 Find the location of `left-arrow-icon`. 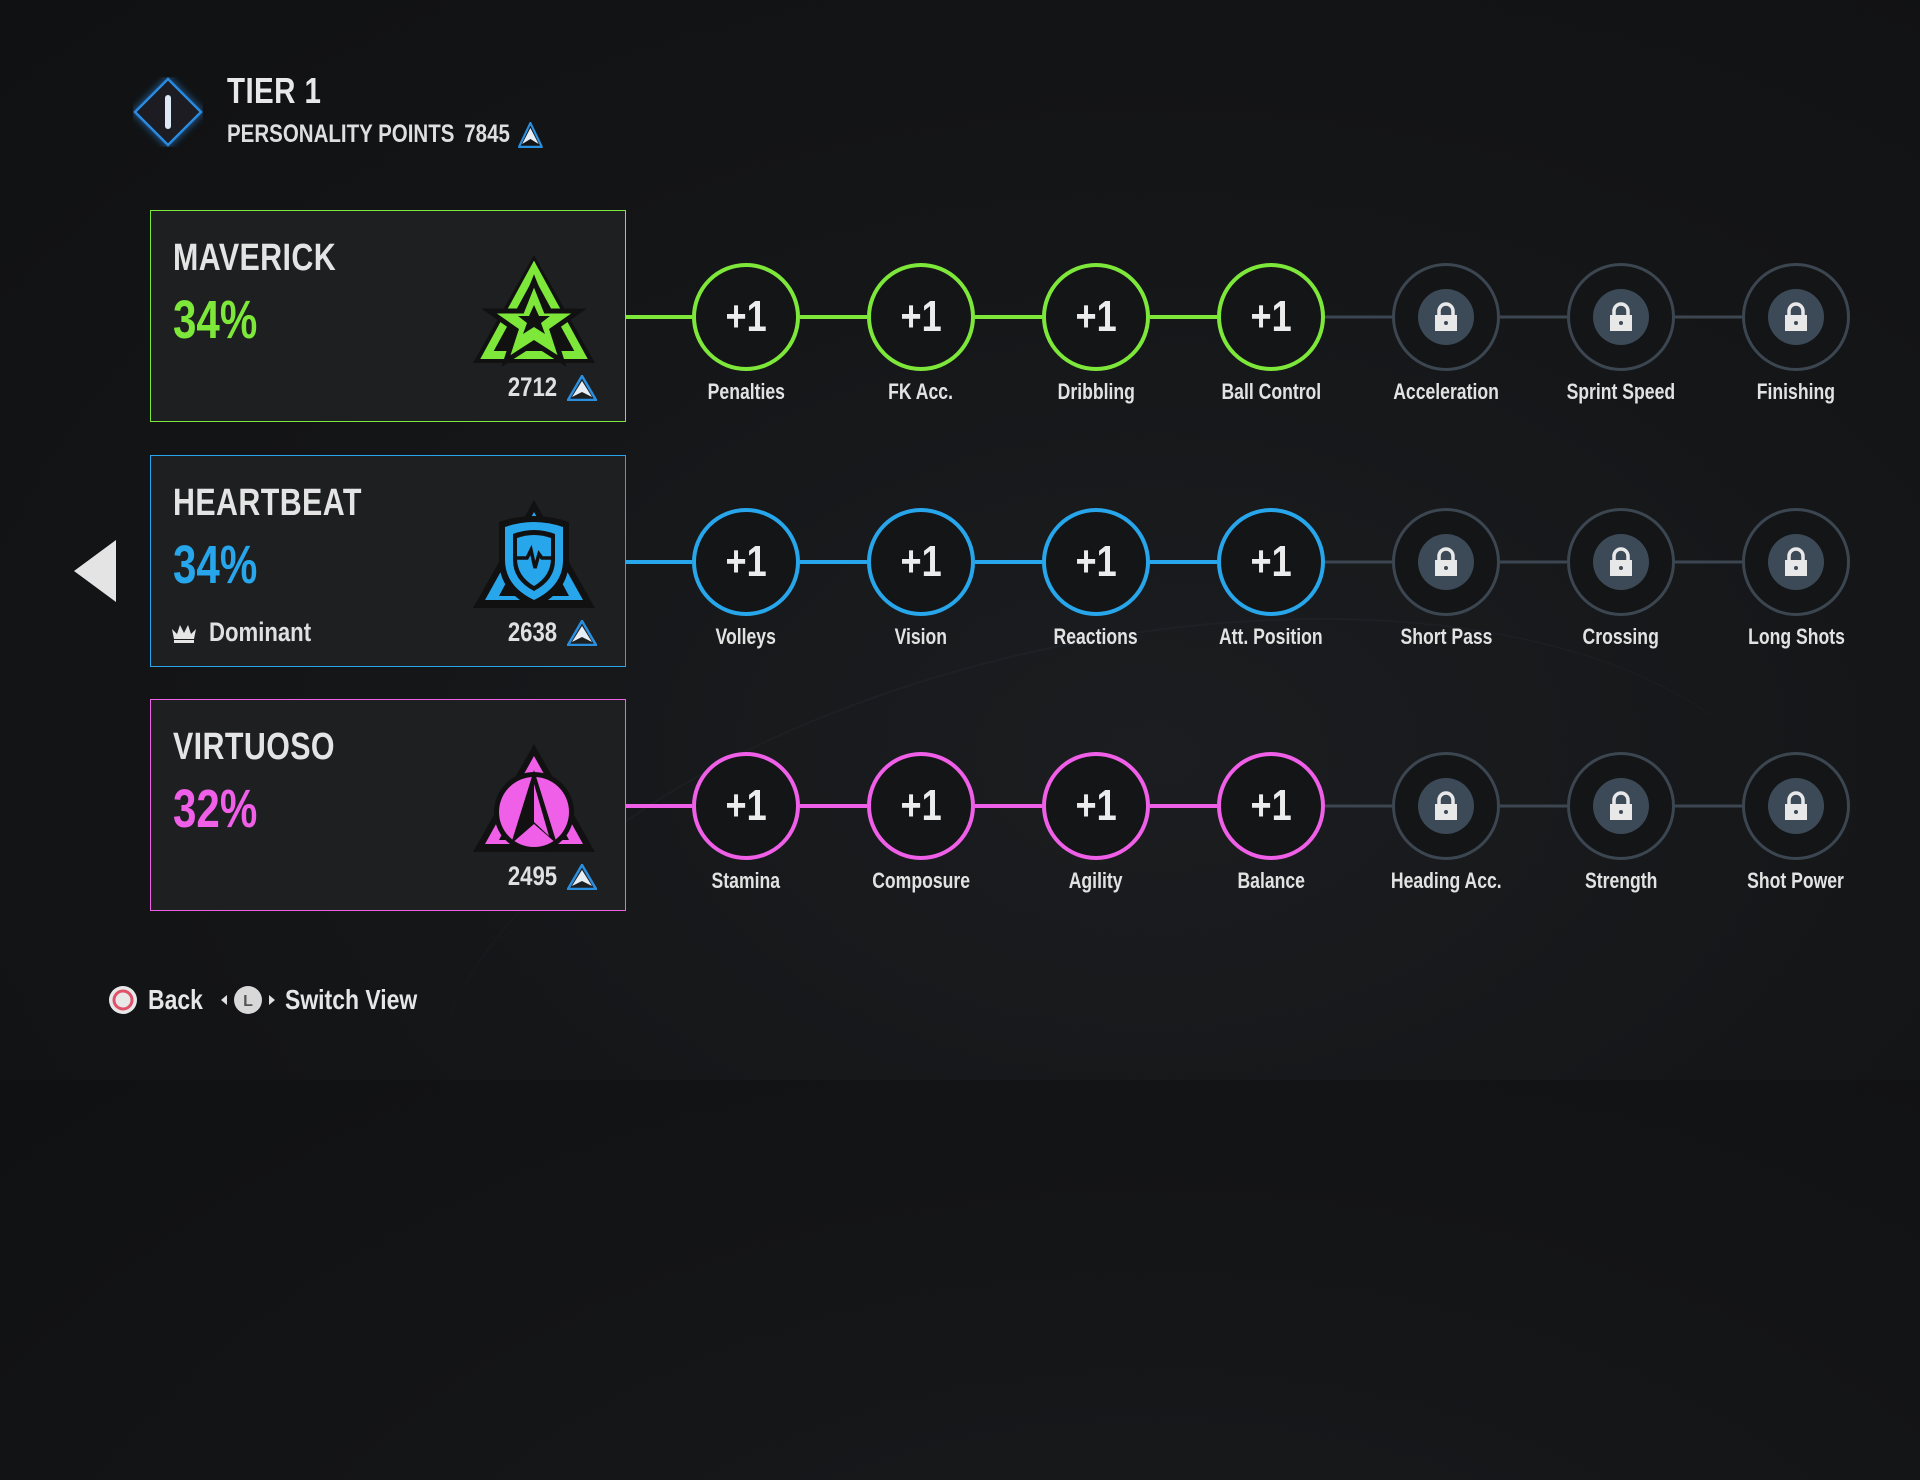

left-arrow-icon is located at coordinates (95, 571).